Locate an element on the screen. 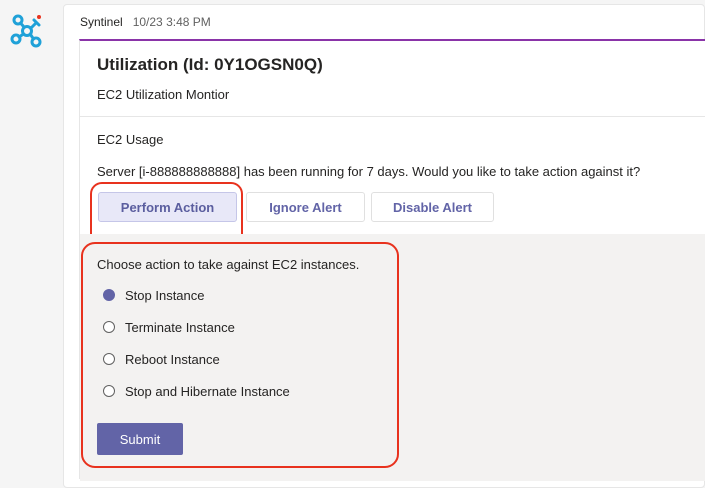 The image size is (705, 488). radio-option-stop-and-hibernate-instance: Stop and Hibernate Instance is located at coordinates (196, 391).